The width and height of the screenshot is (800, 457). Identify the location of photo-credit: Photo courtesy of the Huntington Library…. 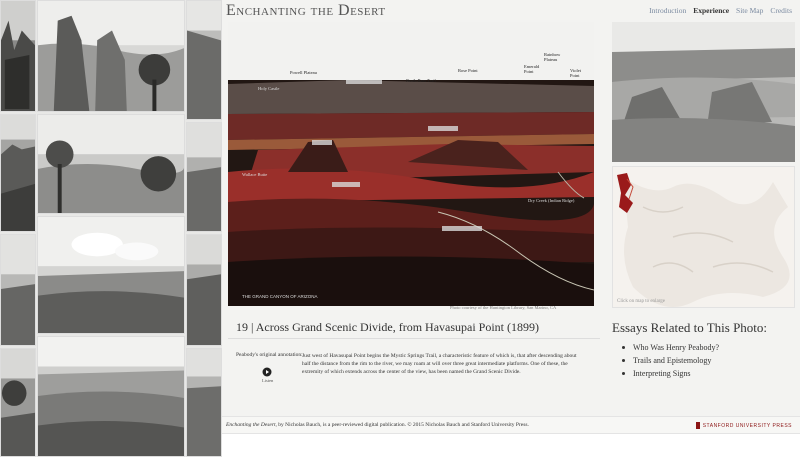
(503, 307).